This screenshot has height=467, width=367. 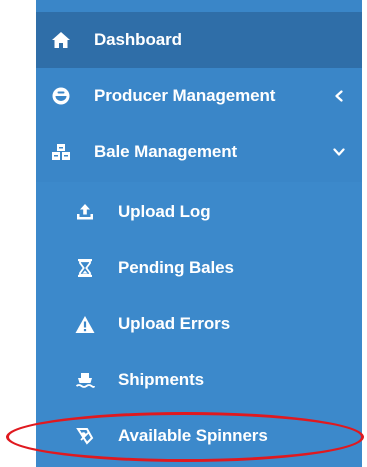 What do you see at coordinates (61, 96) in the screenshot?
I see `bowl-icon` at bounding box center [61, 96].